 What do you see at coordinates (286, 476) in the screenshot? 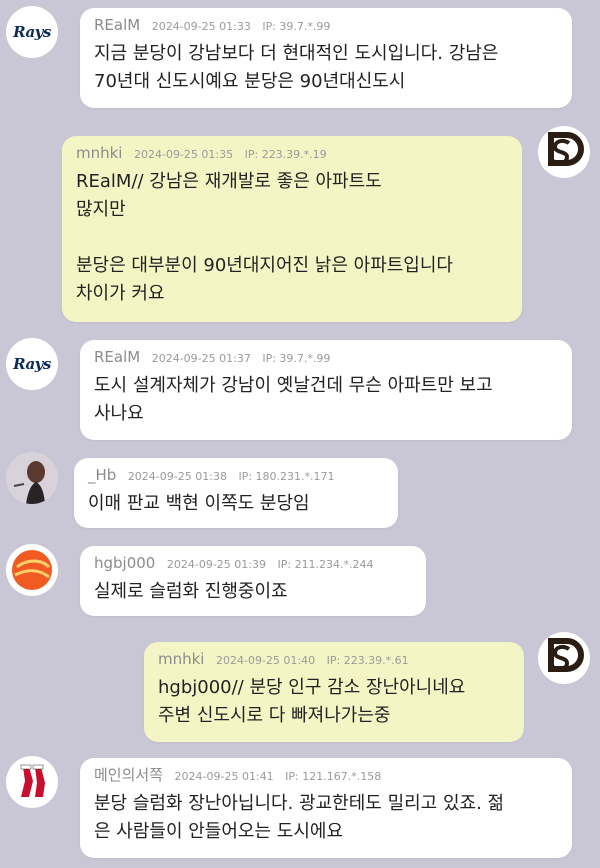
I see `ip-address: IP: 180.231.*.171` at bounding box center [286, 476].